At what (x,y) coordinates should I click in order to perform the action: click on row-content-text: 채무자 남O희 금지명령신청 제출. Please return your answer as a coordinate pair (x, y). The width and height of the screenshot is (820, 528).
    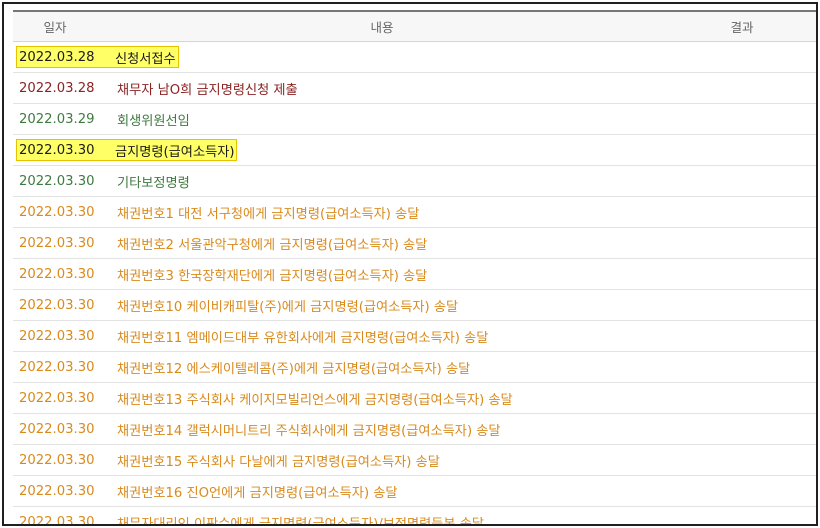
    Looking at the image, I should click on (207, 90).